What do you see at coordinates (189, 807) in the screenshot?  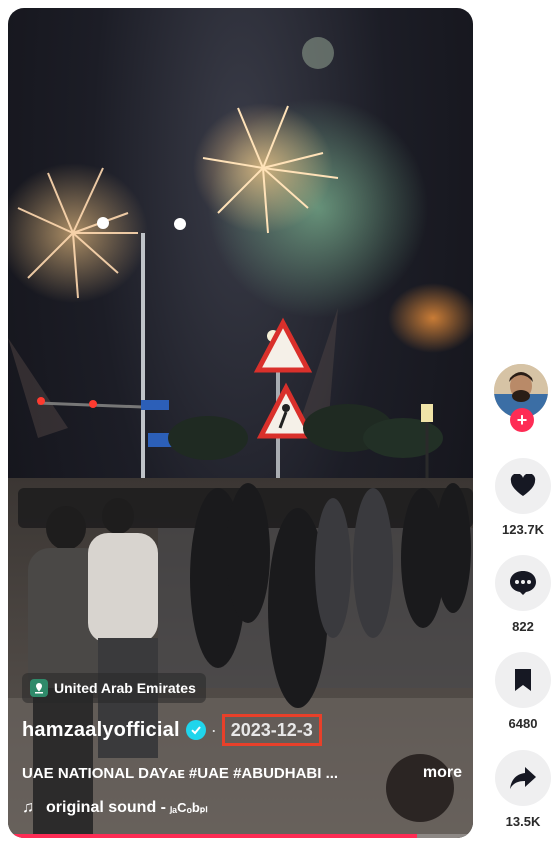 I see `sound-artist: ⱼₐCₒbₚₗ` at bounding box center [189, 807].